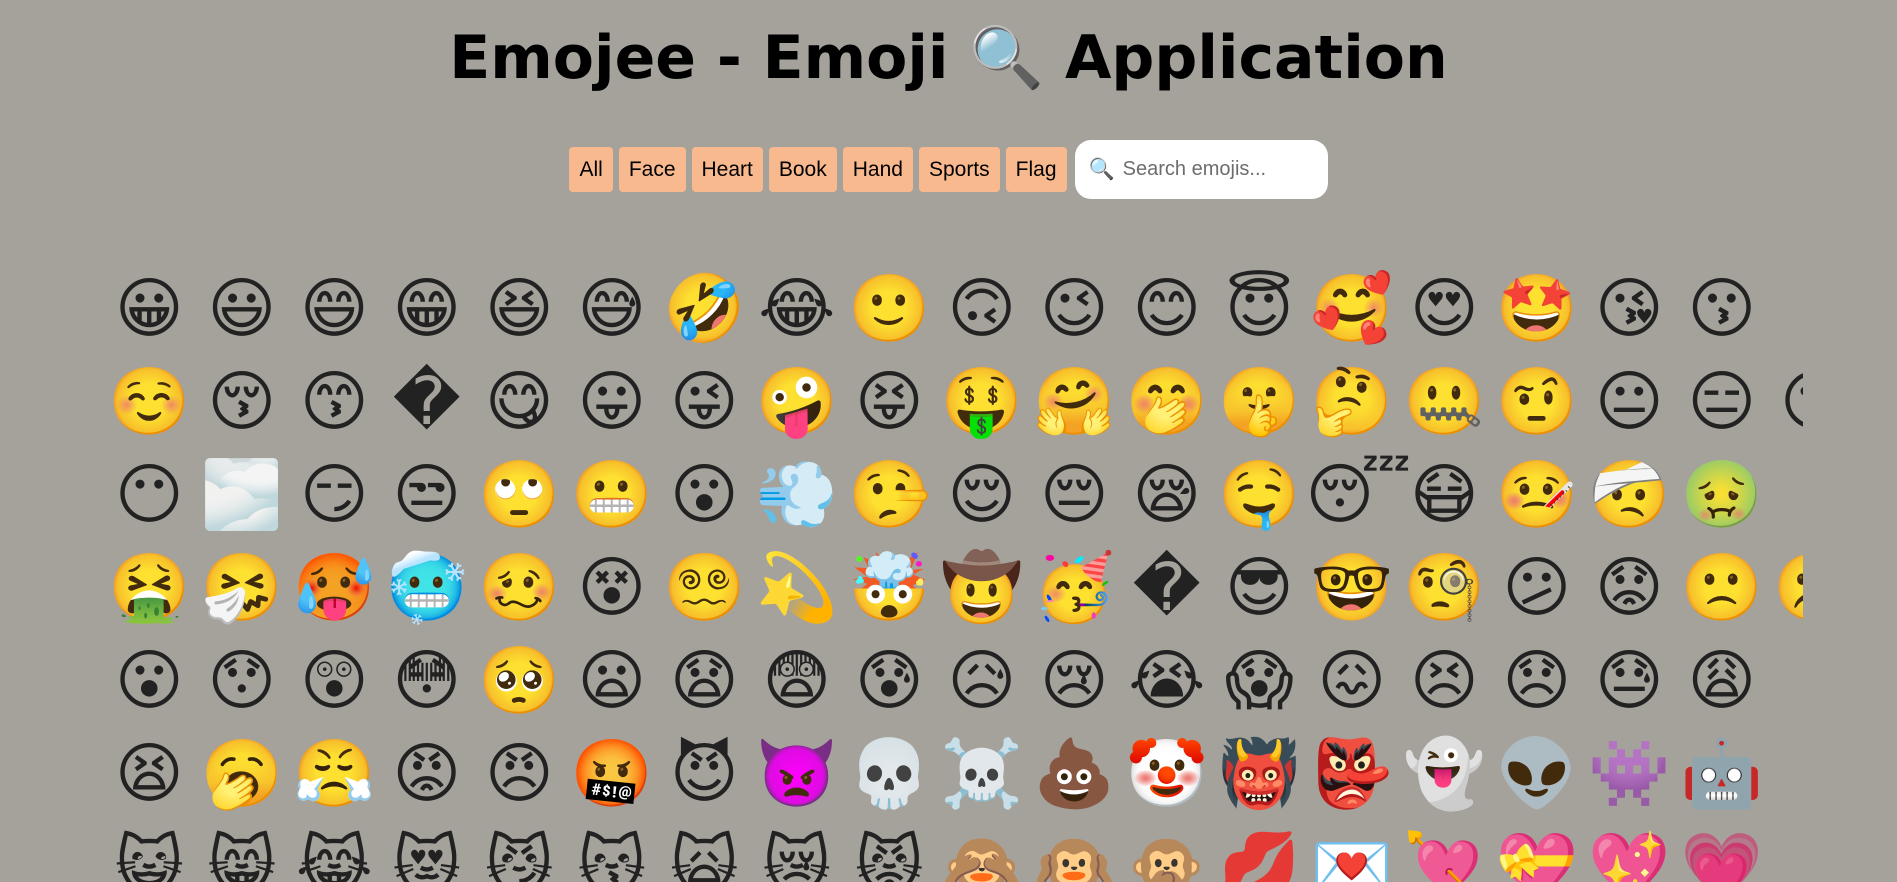 This screenshot has width=1897, height=882. I want to click on emoji-item: 😧, so click(704, 680).